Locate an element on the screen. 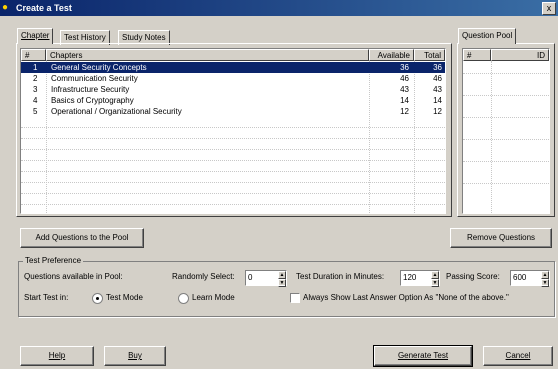 This screenshot has height=369, width=558. row-chapter-name: Basics of Cryptography is located at coordinates (92, 100).